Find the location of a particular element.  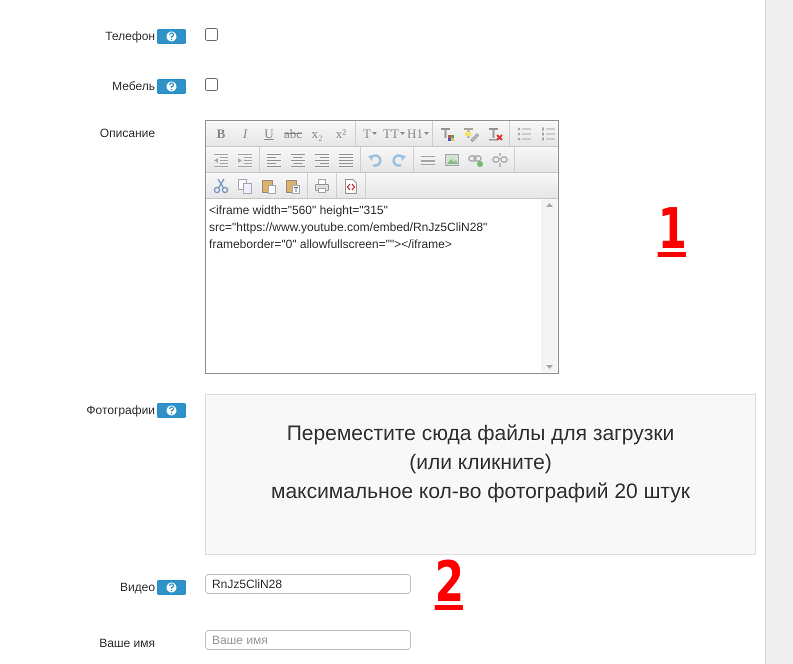

clipboard-icon is located at coordinates (269, 186).